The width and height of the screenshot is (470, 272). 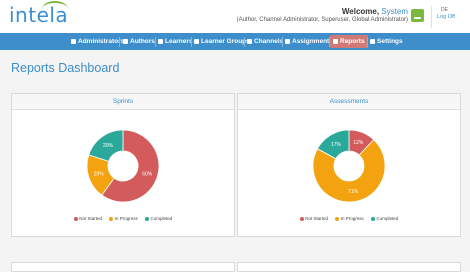 I want to click on nav-label: Administrators, so click(x=101, y=41).